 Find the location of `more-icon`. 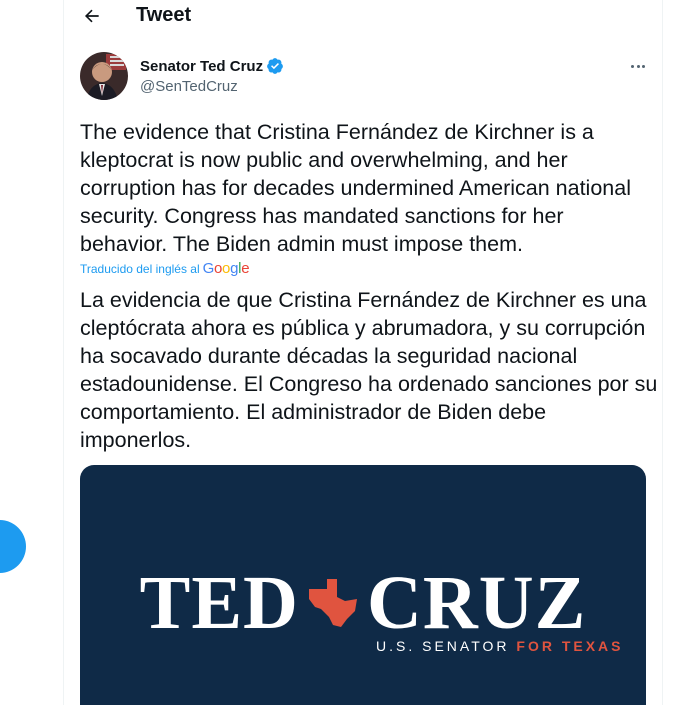

more-icon is located at coordinates (633, 66).